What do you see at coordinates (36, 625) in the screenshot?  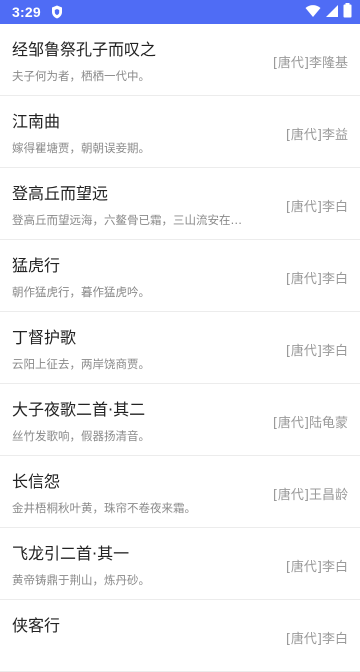 I see `poem-title: 侠客行` at bounding box center [36, 625].